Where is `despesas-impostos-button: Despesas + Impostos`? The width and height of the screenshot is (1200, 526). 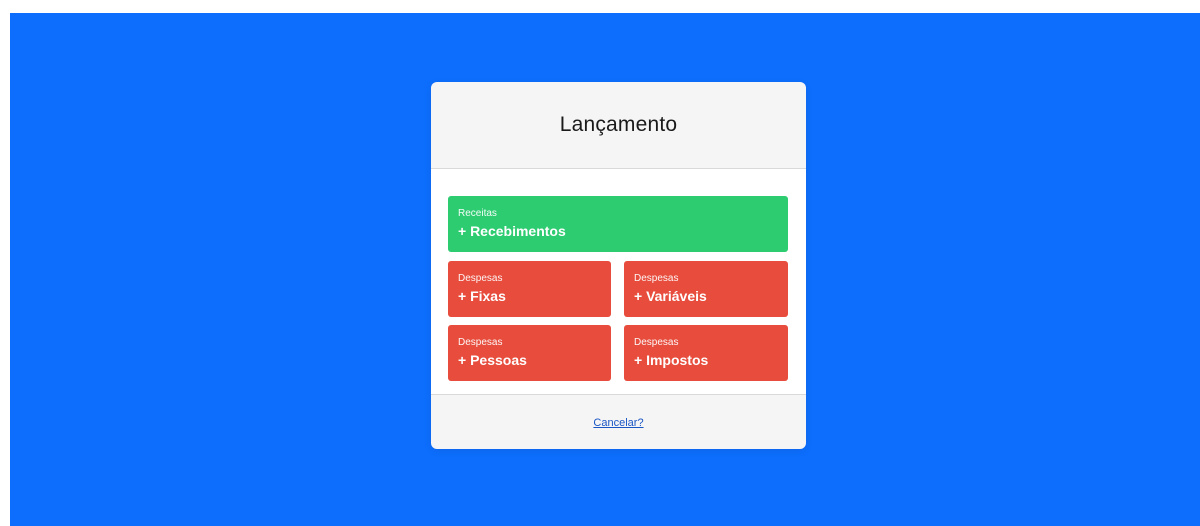
despesas-impostos-button: Despesas + Impostos is located at coordinates (706, 353).